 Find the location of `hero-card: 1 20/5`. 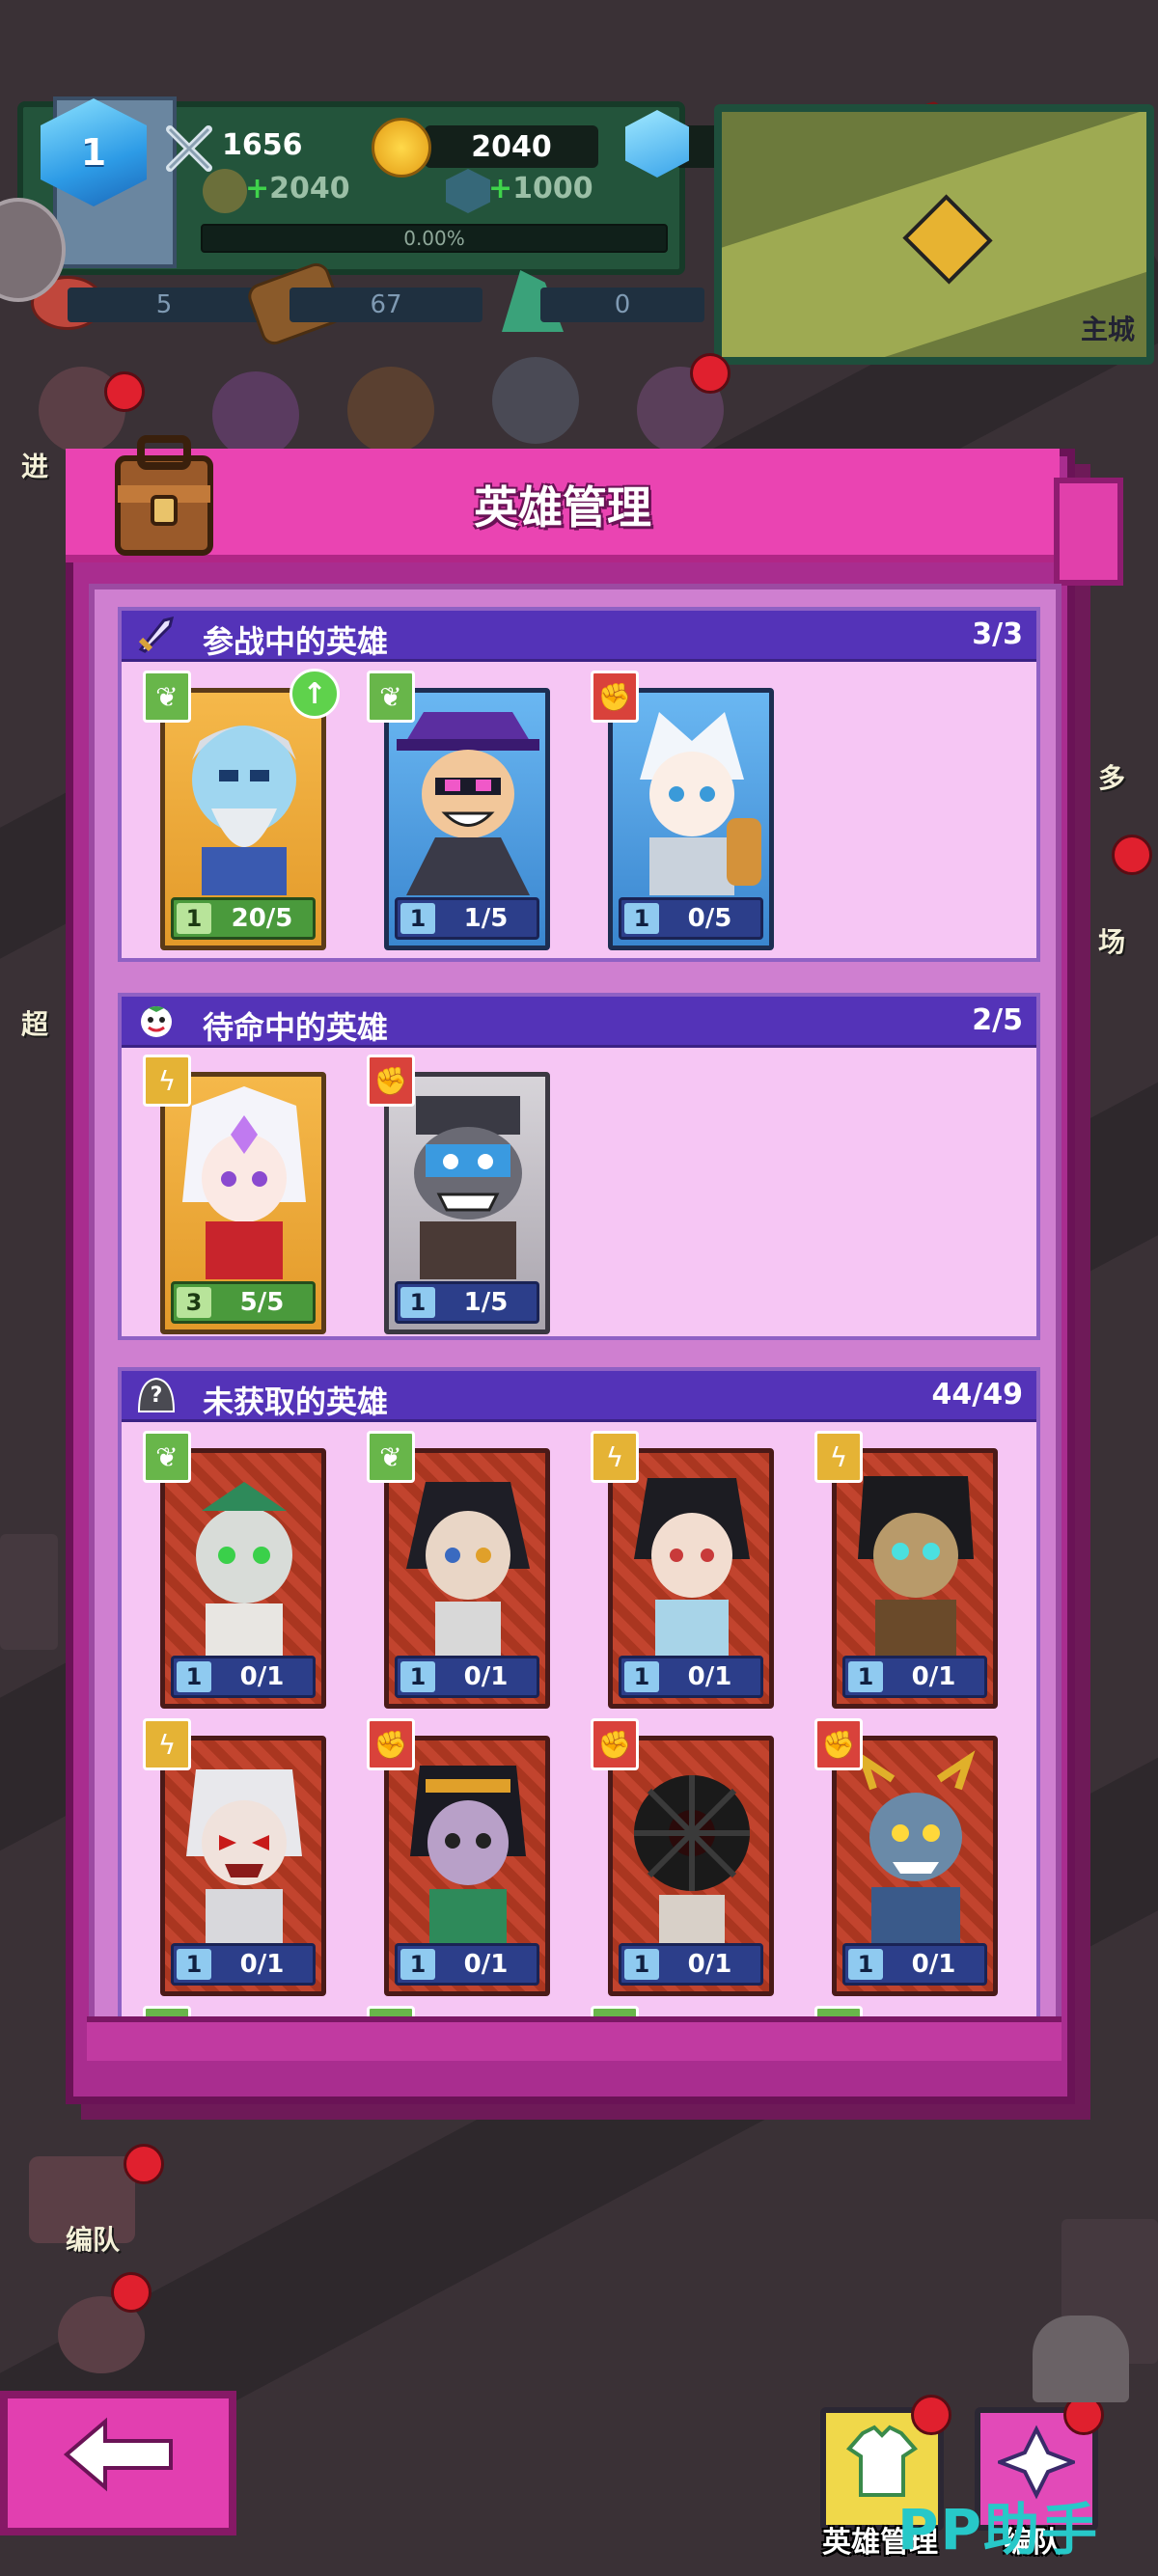

hero-card: 1 20/5 is located at coordinates (243, 819).